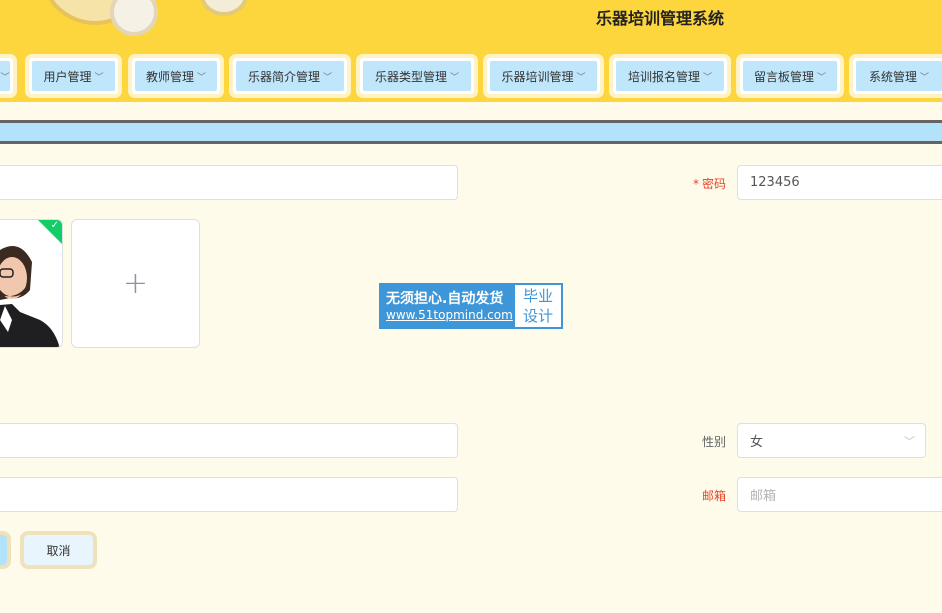  What do you see at coordinates (471, 25) in the screenshot?
I see `app-header: 乐器培训管理系统` at bounding box center [471, 25].